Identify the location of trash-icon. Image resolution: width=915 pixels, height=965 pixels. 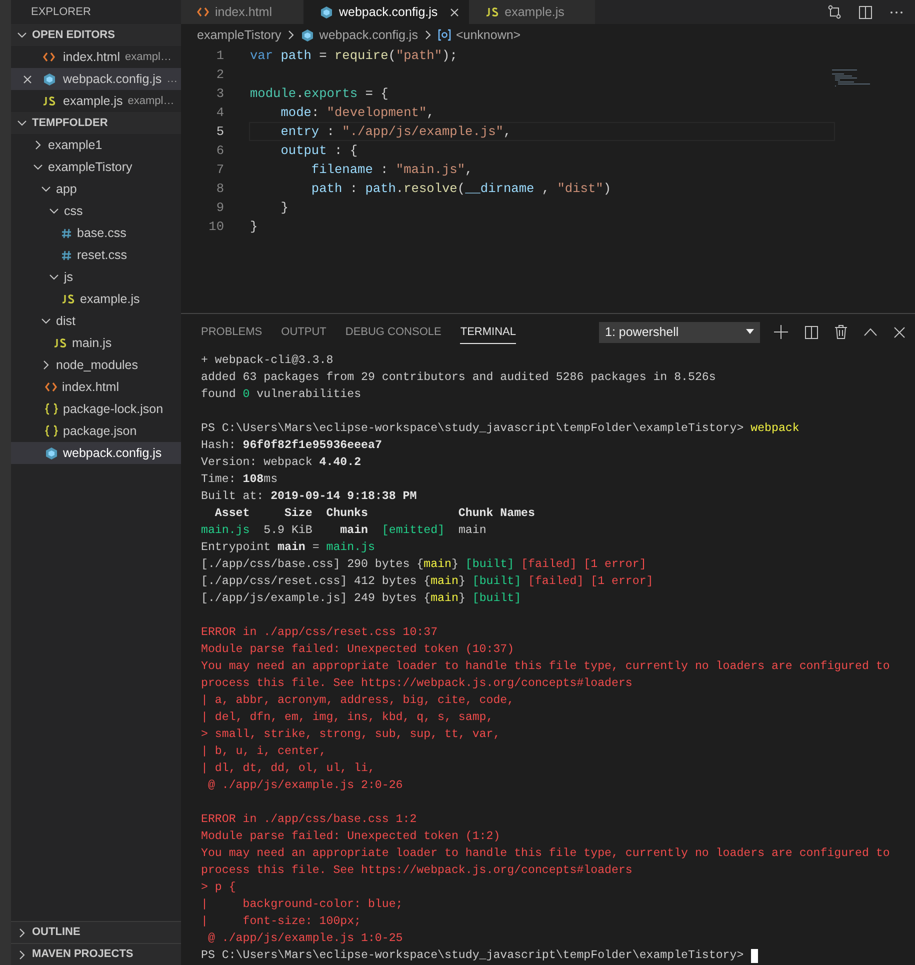
(841, 332).